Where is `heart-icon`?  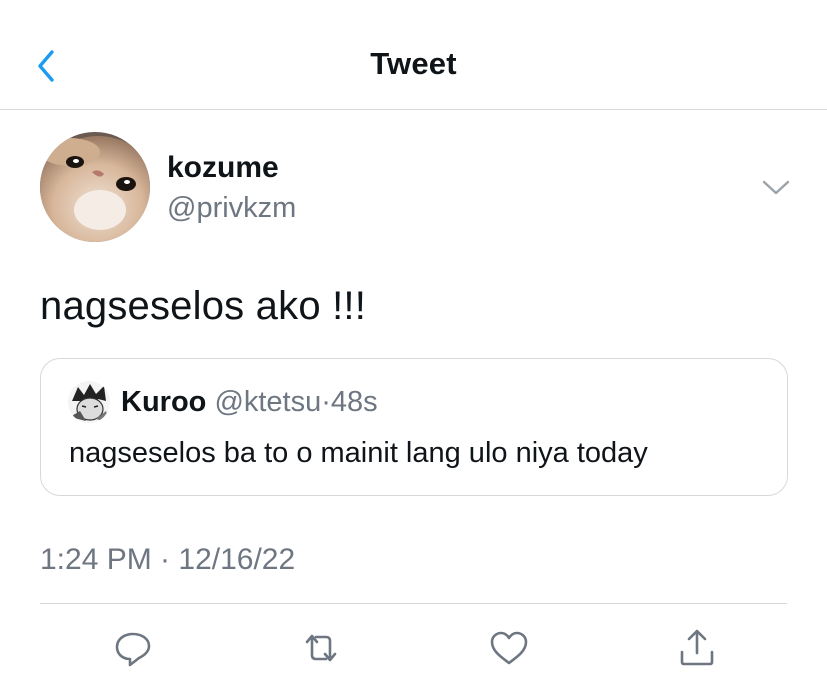
heart-icon is located at coordinates (509, 648).